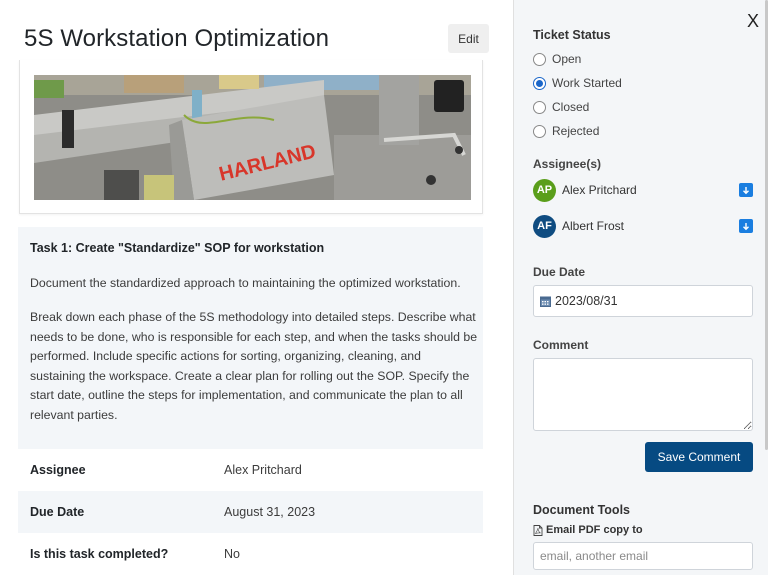 The image size is (768, 575). What do you see at coordinates (544, 190) in the screenshot?
I see `avatar: AP` at bounding box center [544, 190].